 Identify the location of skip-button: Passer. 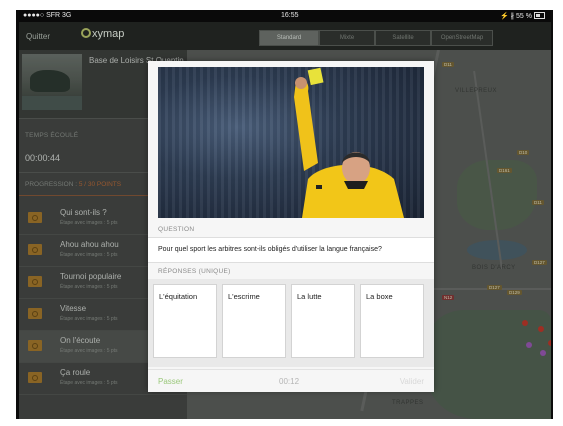
(170, 381).